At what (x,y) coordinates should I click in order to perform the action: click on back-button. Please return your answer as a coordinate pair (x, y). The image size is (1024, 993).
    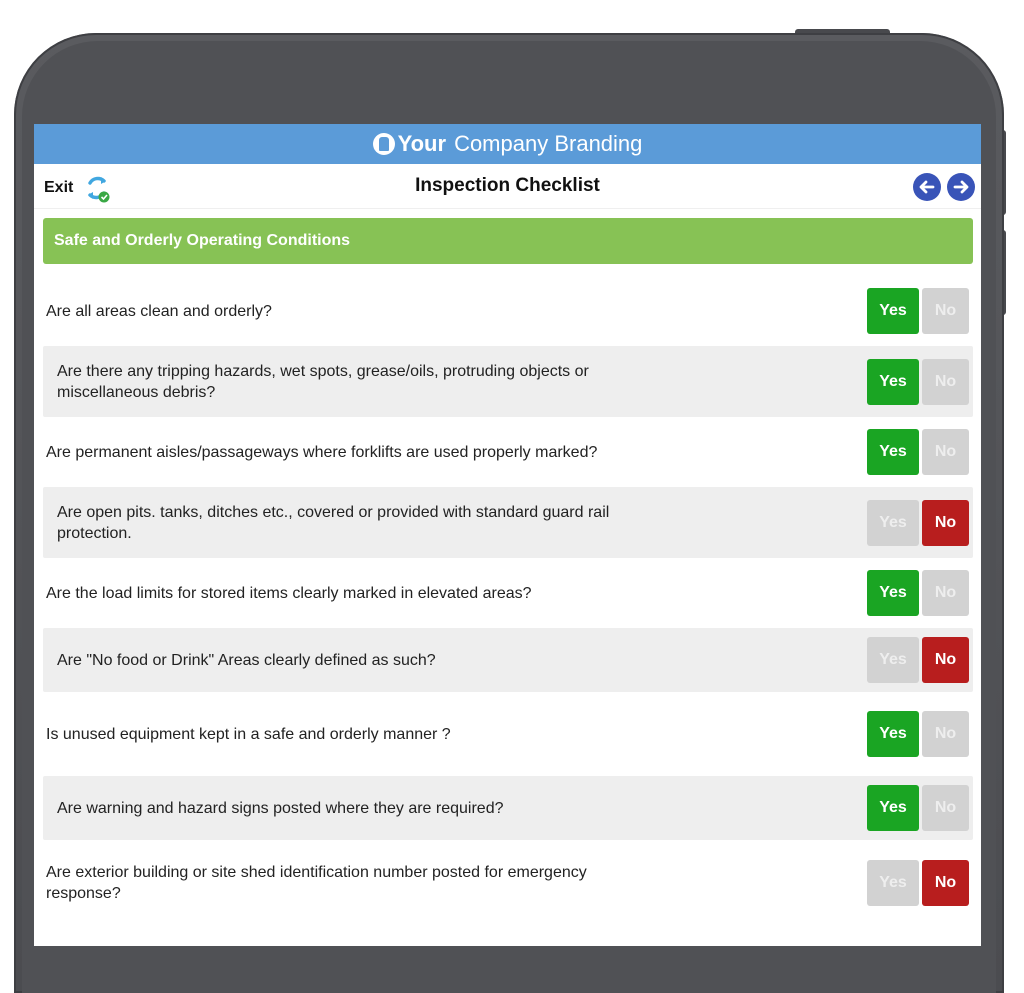
    Looking at the image, I should click on (927, 187).